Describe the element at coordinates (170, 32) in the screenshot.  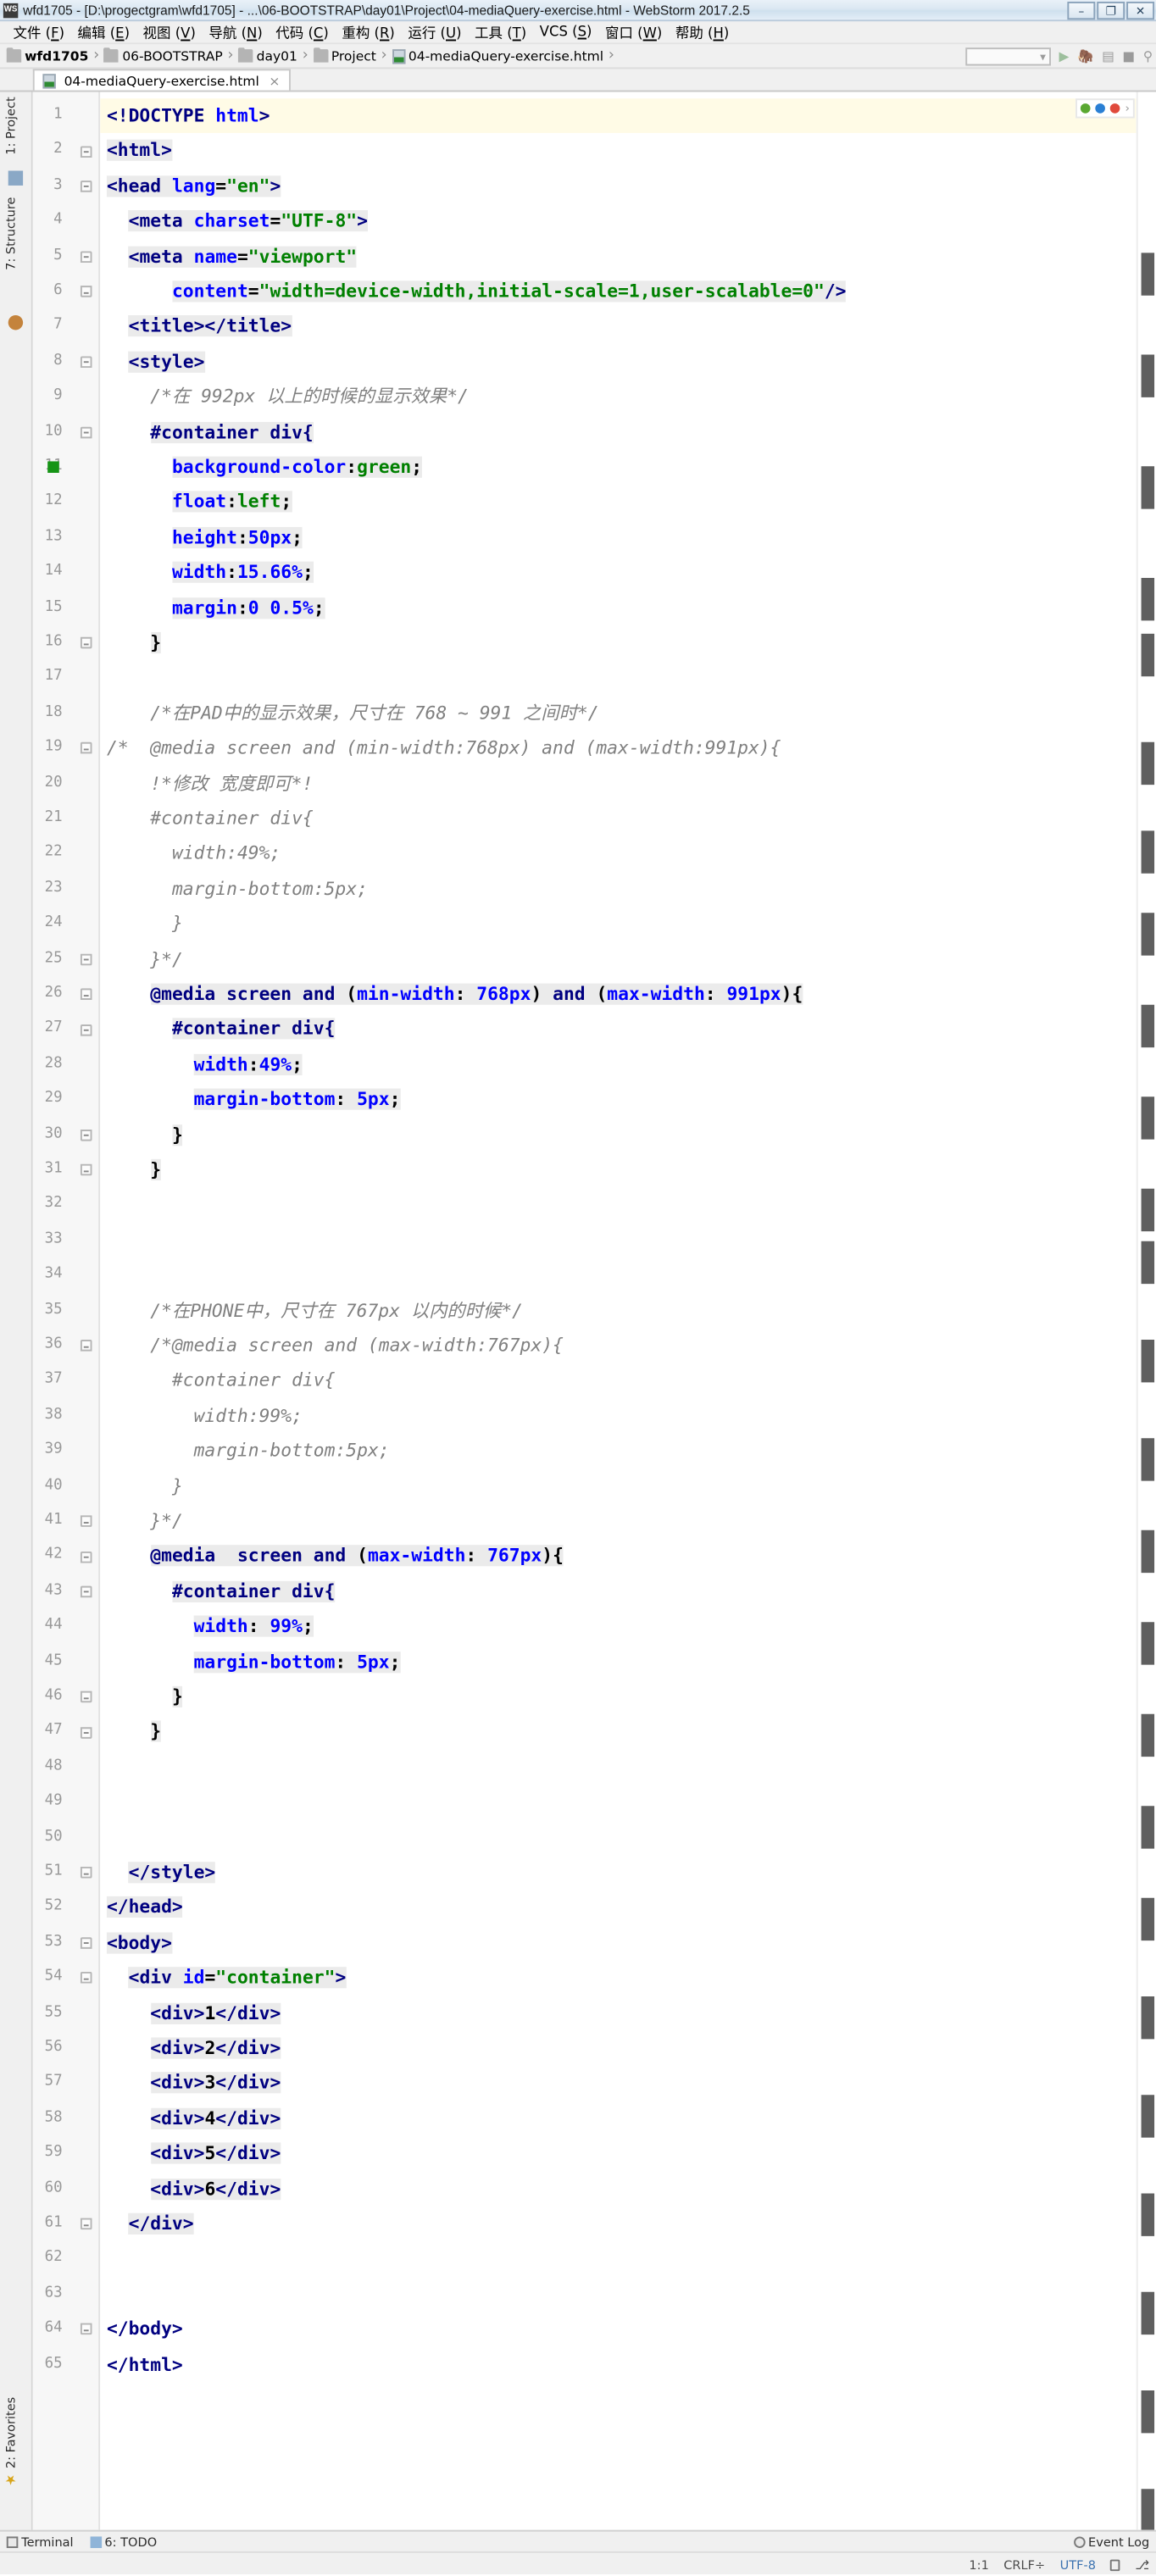
I see `menu-item-2: 视图 (V)` at that location.